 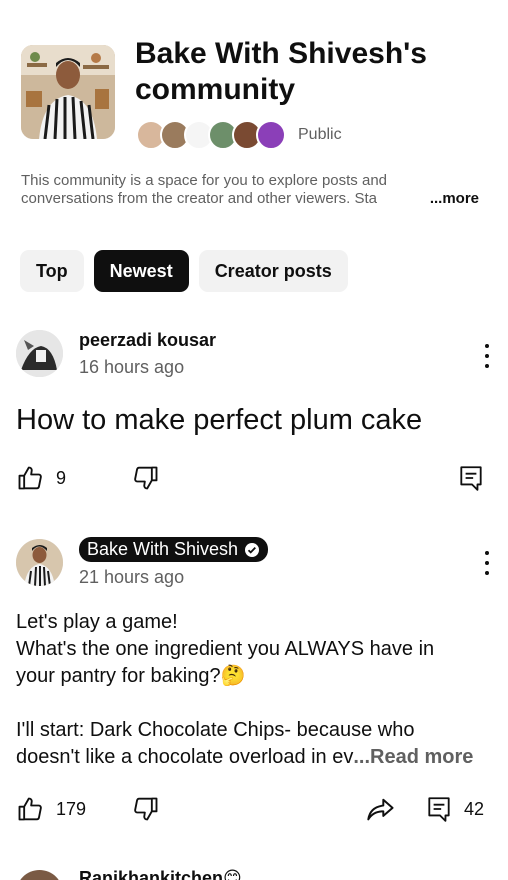 What do you see at coordinates (51, 809) in the screenshot?
I see `like-button: 179` at bounding box center [51, 809].